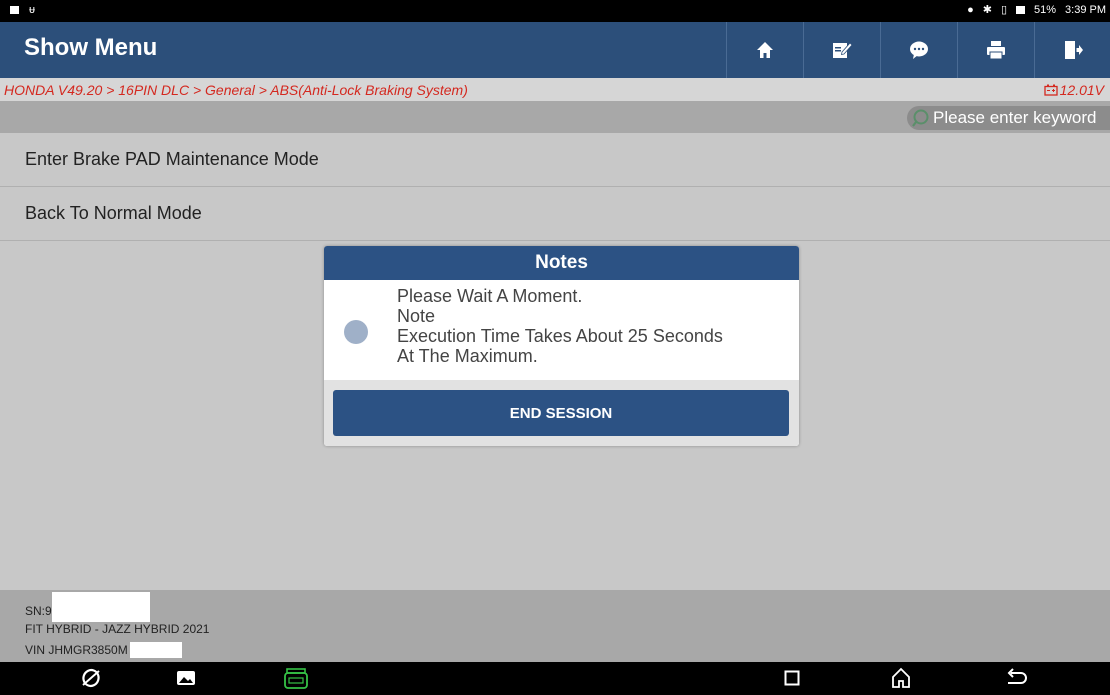 This screenshot has width=1110, height=695. Describe the element at coordinates (296, 679) in the screenshot. I see `vci-icon` at that location.